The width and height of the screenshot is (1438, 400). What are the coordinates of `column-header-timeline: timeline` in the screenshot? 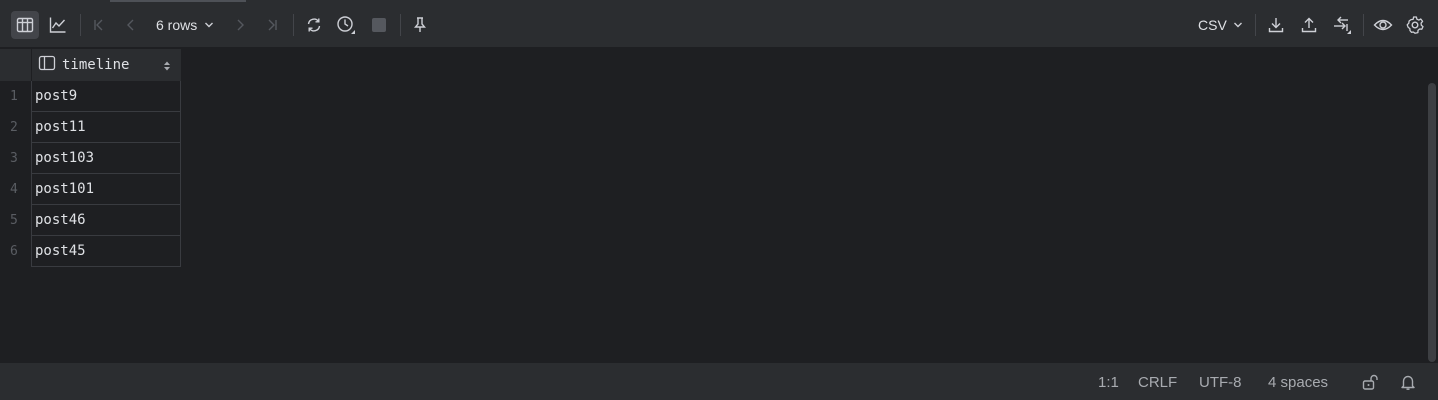 It's located at (106, 65).